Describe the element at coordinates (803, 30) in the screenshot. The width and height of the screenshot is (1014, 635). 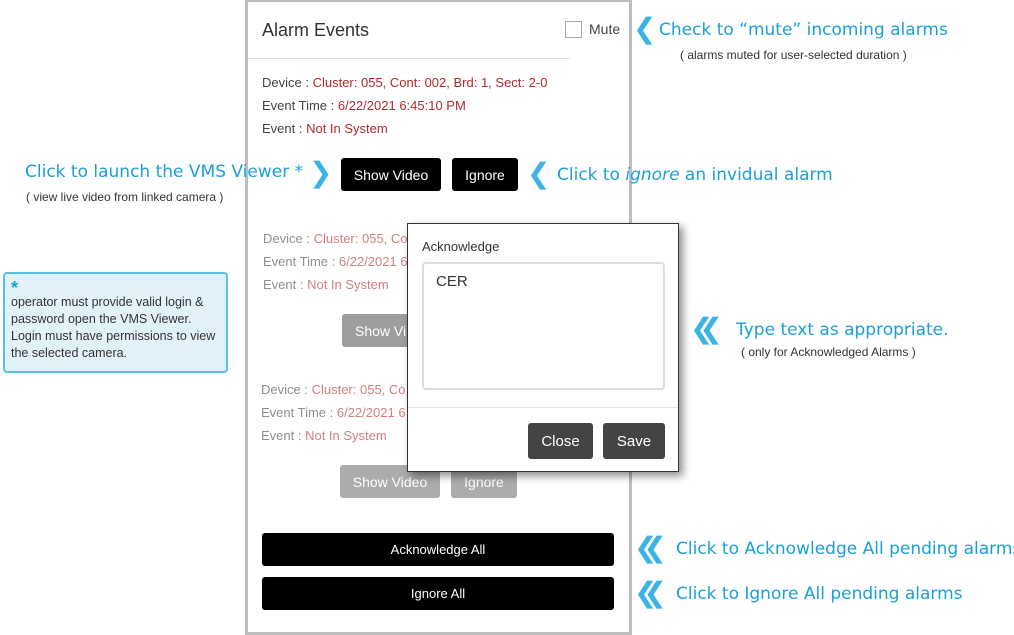
I see `mute-annotation: Check to “mute” incoming alarms` at that location.